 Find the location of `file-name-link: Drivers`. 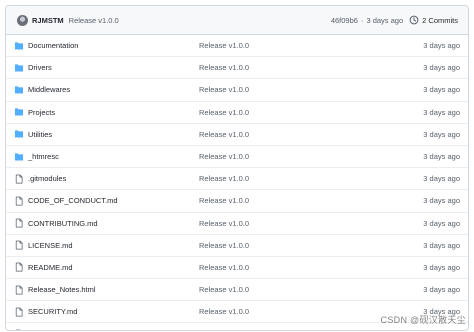

file-name-link: Drivers is located at coordinates (40, 67).